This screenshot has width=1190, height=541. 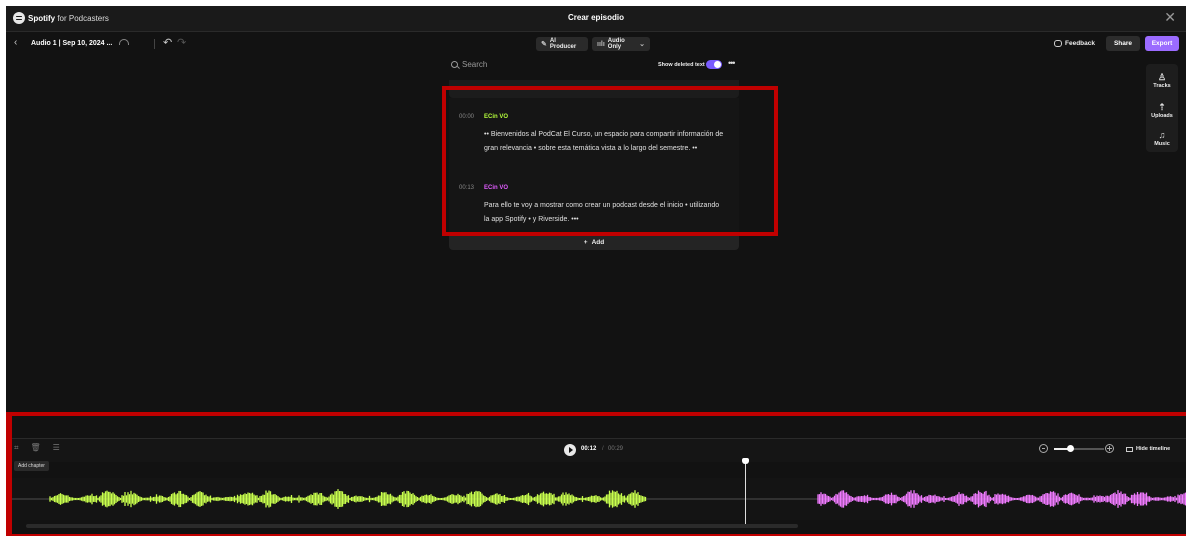 I want to click on audio-only-label: Audio Only, so click(x=616, y=44).